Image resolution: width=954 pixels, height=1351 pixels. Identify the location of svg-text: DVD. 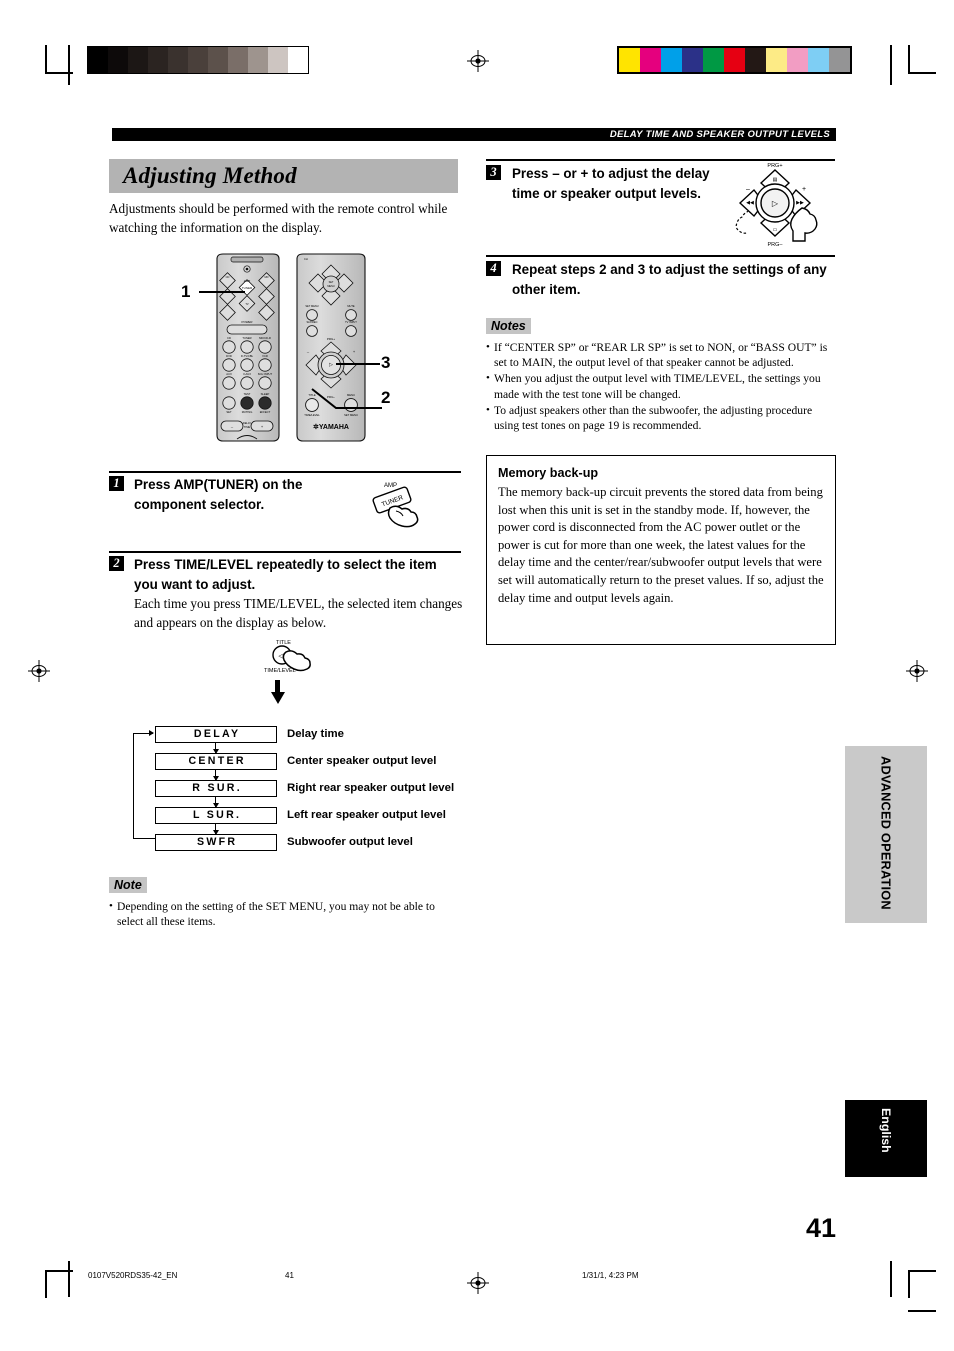
(229, 356).